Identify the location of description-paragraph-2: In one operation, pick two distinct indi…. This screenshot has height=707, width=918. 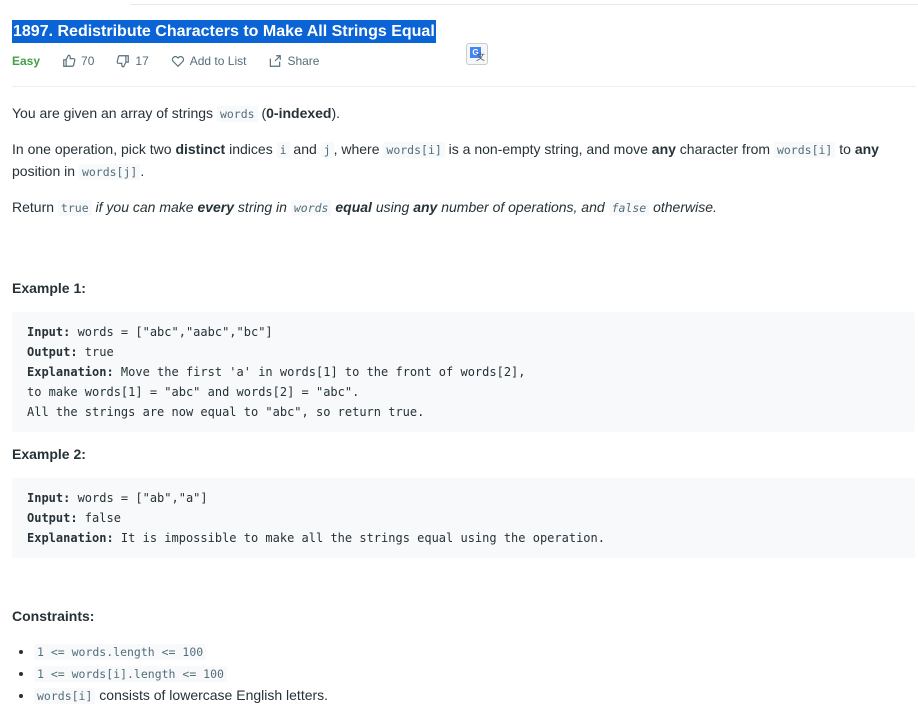
(462, 161).